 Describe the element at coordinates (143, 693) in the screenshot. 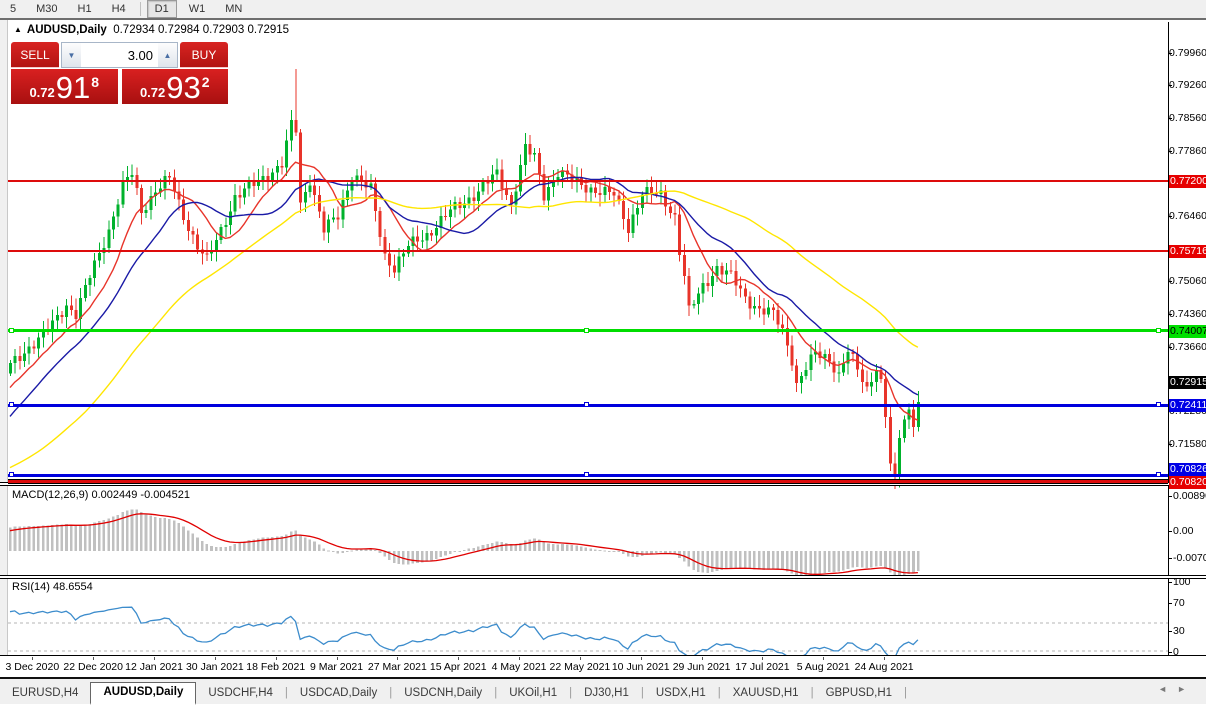

I see `chart-tab-audusd: AUDUSD,Daily` at that location.